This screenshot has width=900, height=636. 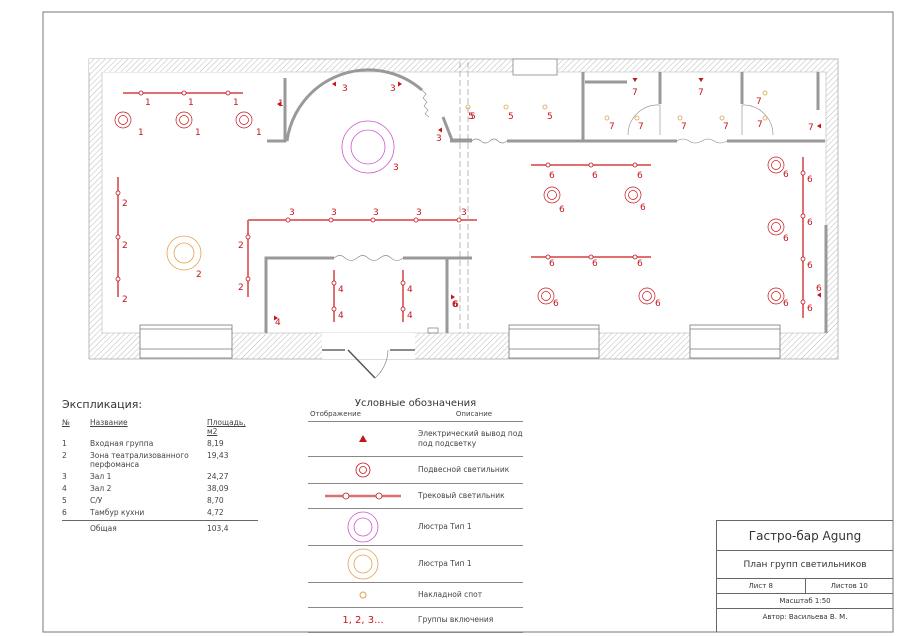 I want to click on header-area: Площадь, м2, so click(x=226, y=427).